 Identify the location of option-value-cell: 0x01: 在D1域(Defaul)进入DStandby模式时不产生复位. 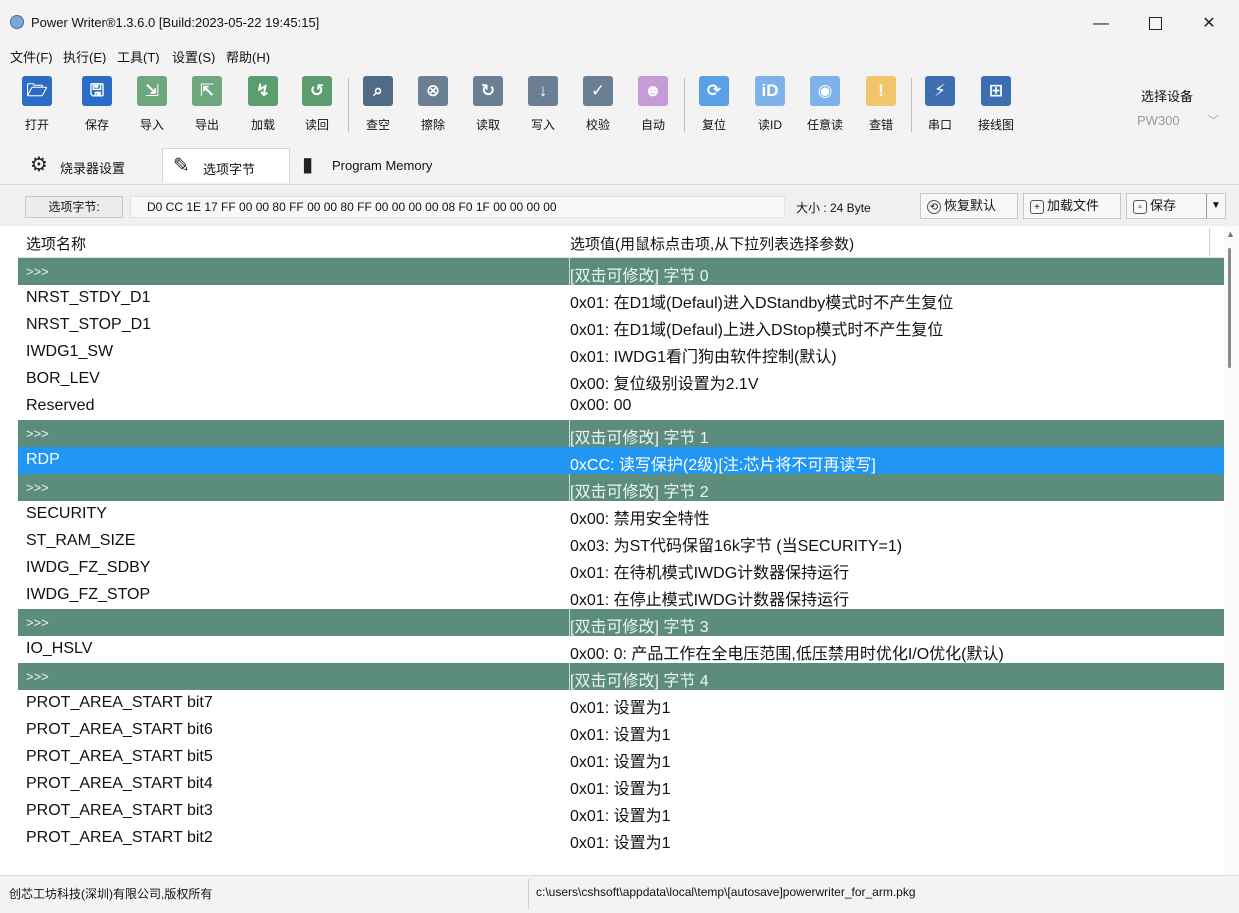
(761, 301).